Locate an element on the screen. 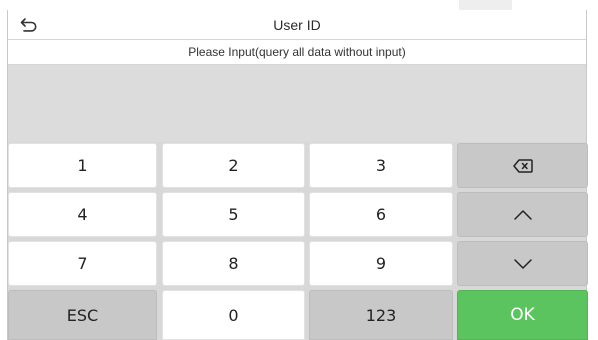 The height and width of the screenshot is (340, 598). chevron-down-icon is located at coordinates (522, 263).